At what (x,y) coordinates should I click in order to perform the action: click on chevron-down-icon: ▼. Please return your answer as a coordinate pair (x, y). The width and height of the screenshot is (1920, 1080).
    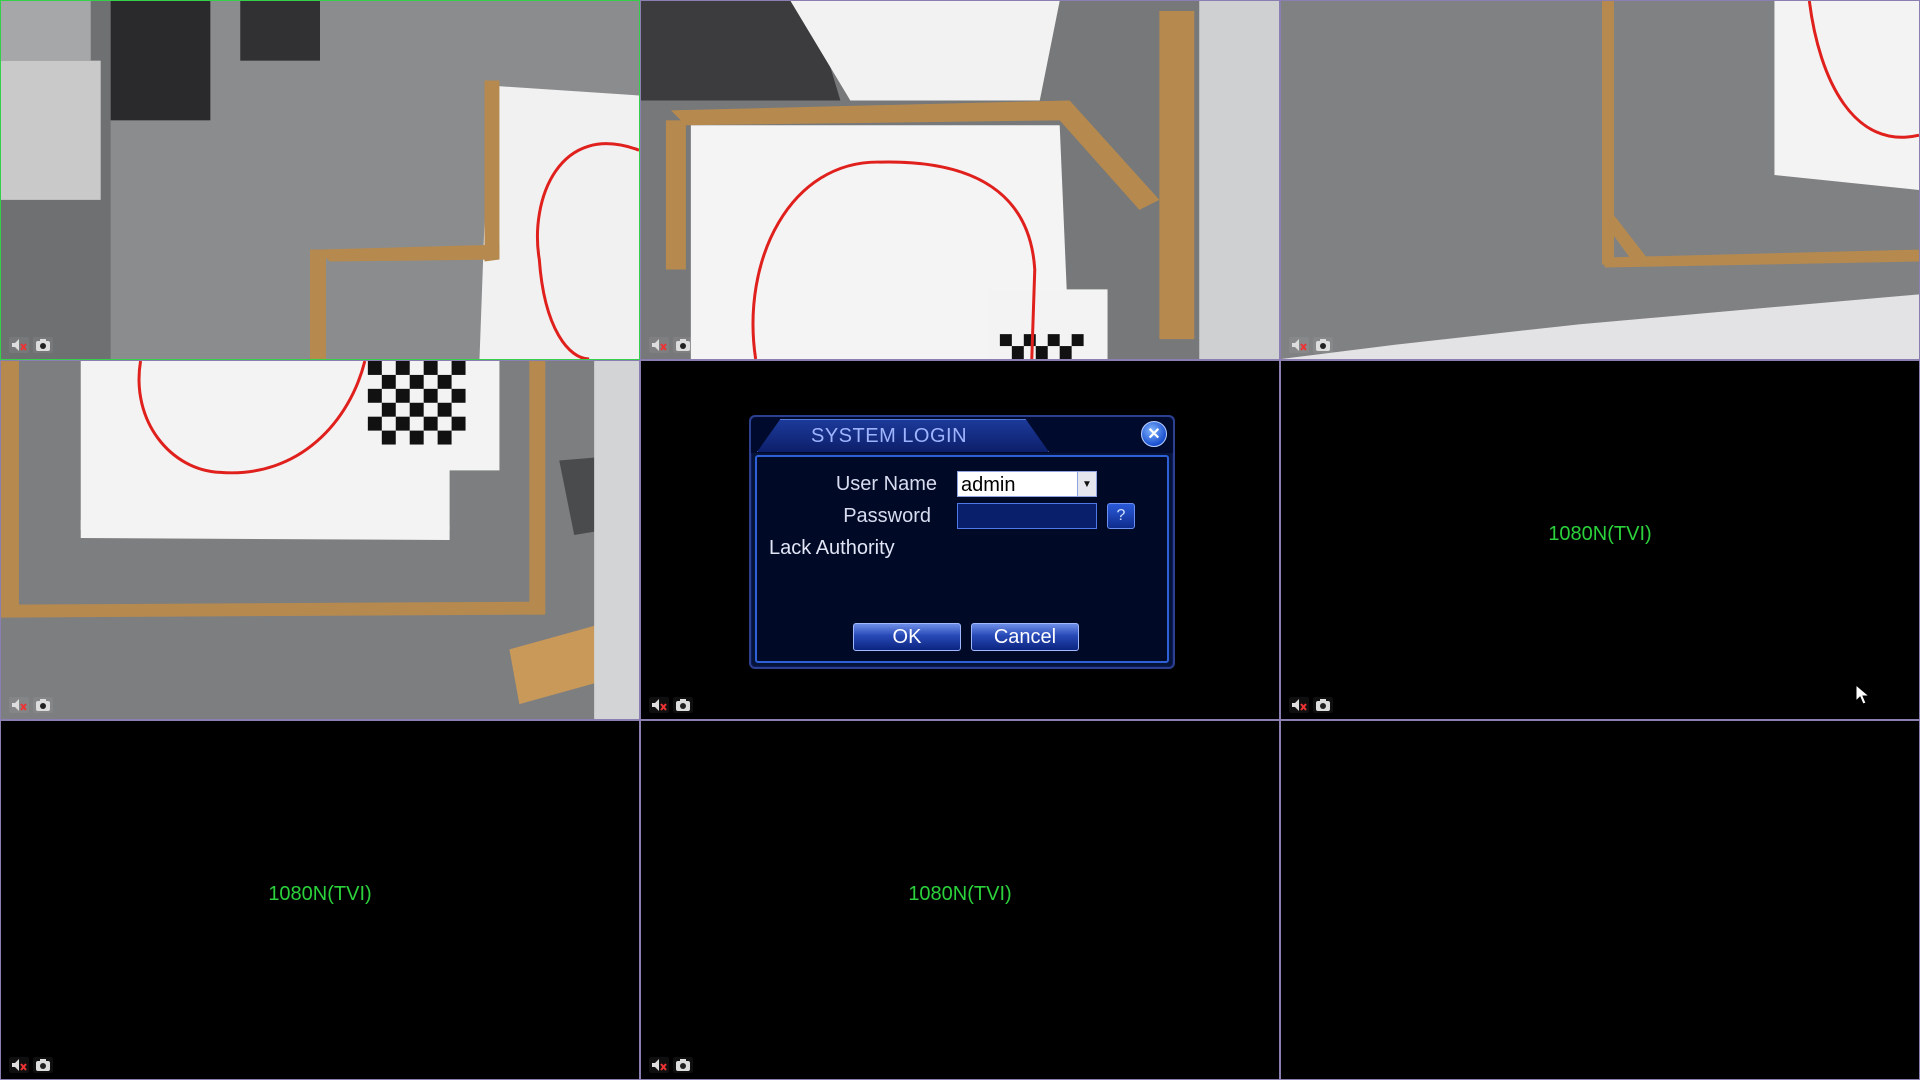
    Looking at the image, I should click on (1086, 484).